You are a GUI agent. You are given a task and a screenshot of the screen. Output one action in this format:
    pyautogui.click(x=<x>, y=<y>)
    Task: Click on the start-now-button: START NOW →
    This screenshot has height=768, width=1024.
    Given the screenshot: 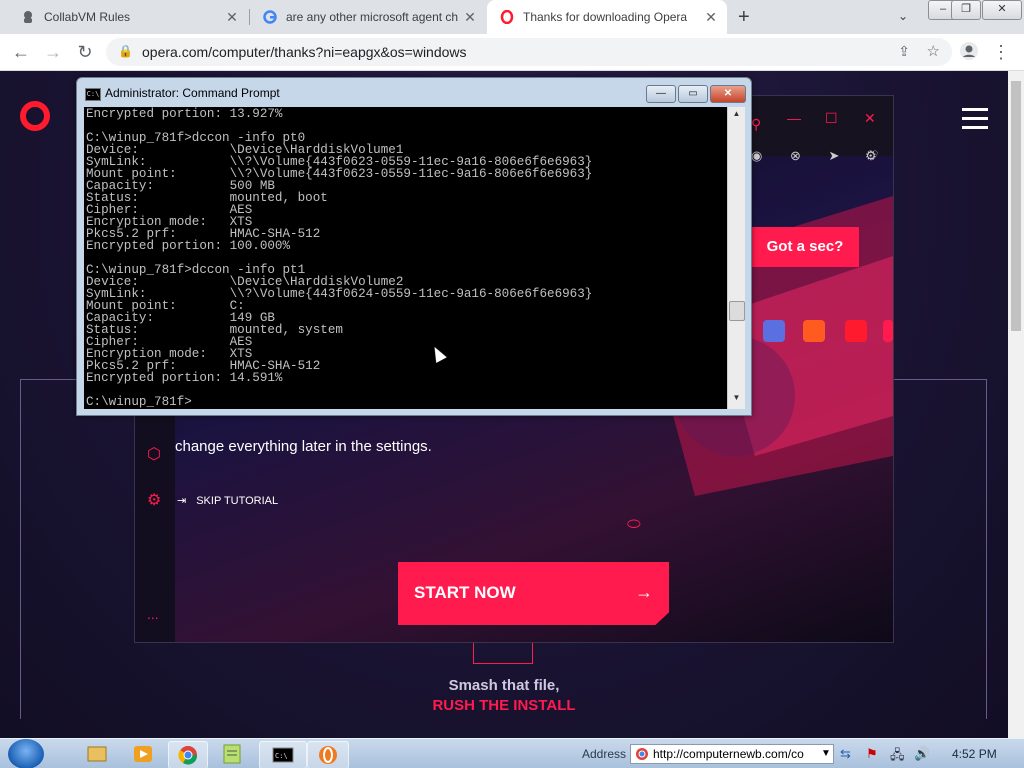 What is the action you would take?
    pyautogui.click(x=533, y=593)
    